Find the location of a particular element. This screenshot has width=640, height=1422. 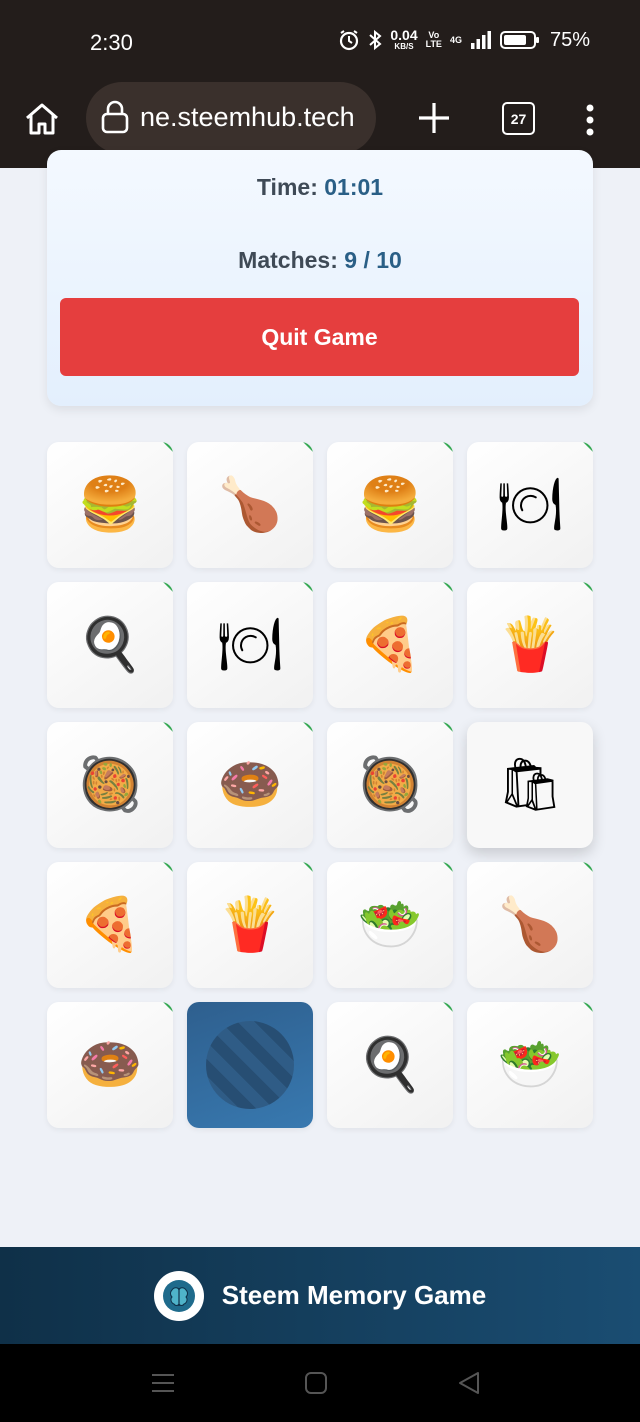

status-time: 2:30 is located at coordinates (111, 42).